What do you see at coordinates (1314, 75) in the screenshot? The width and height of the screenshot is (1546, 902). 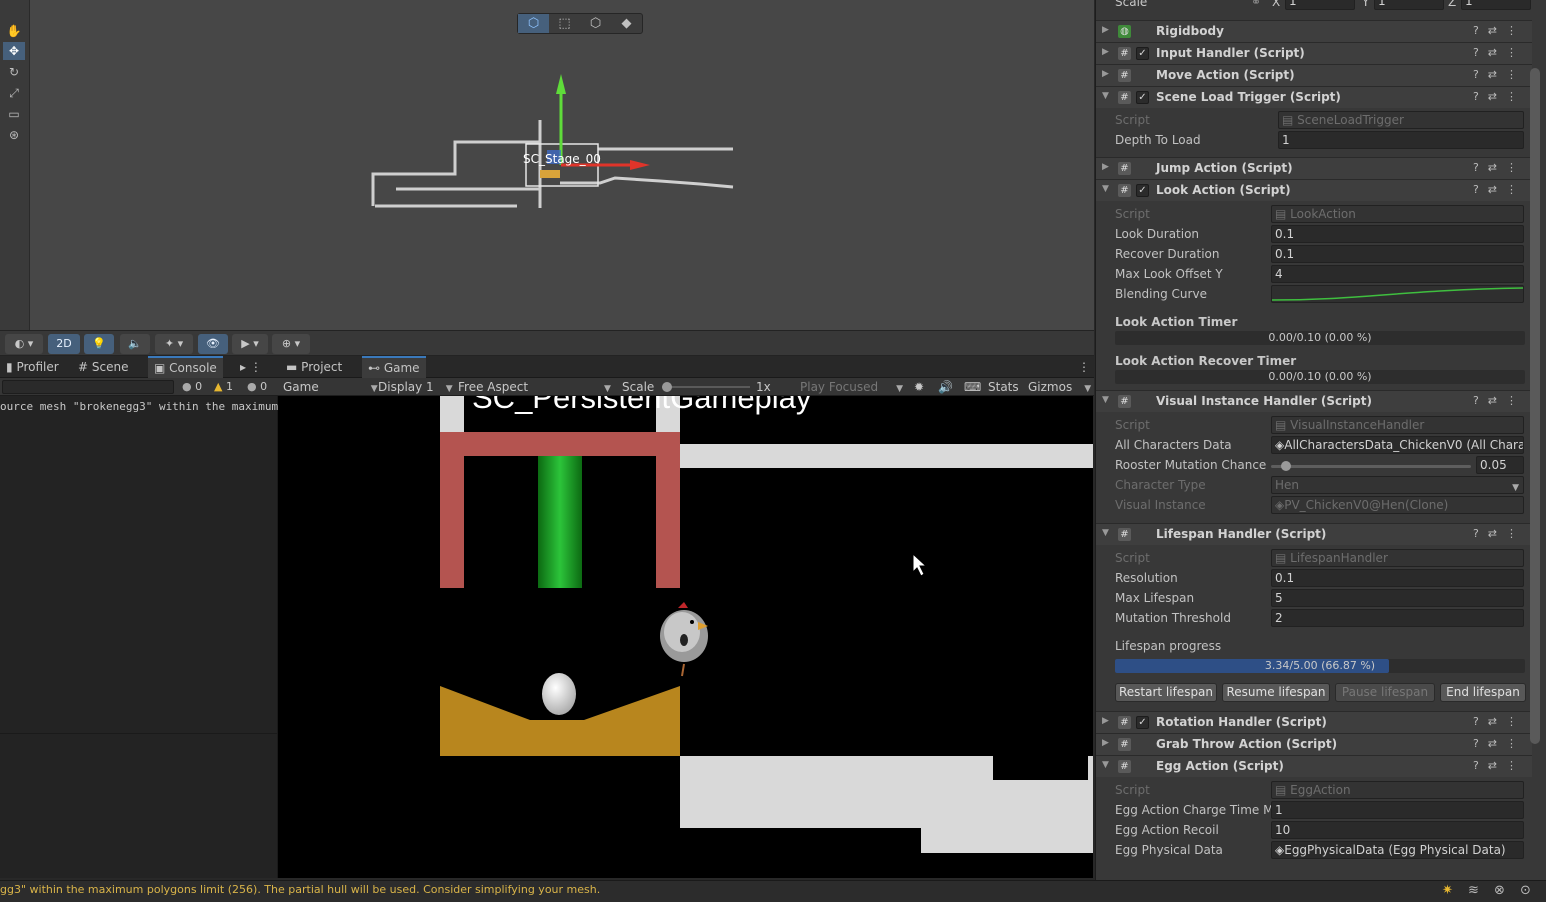 I see `component-move-action: ▶ # Move Action (Script) ?⇄⋮` at bounding box center [1314, 75].